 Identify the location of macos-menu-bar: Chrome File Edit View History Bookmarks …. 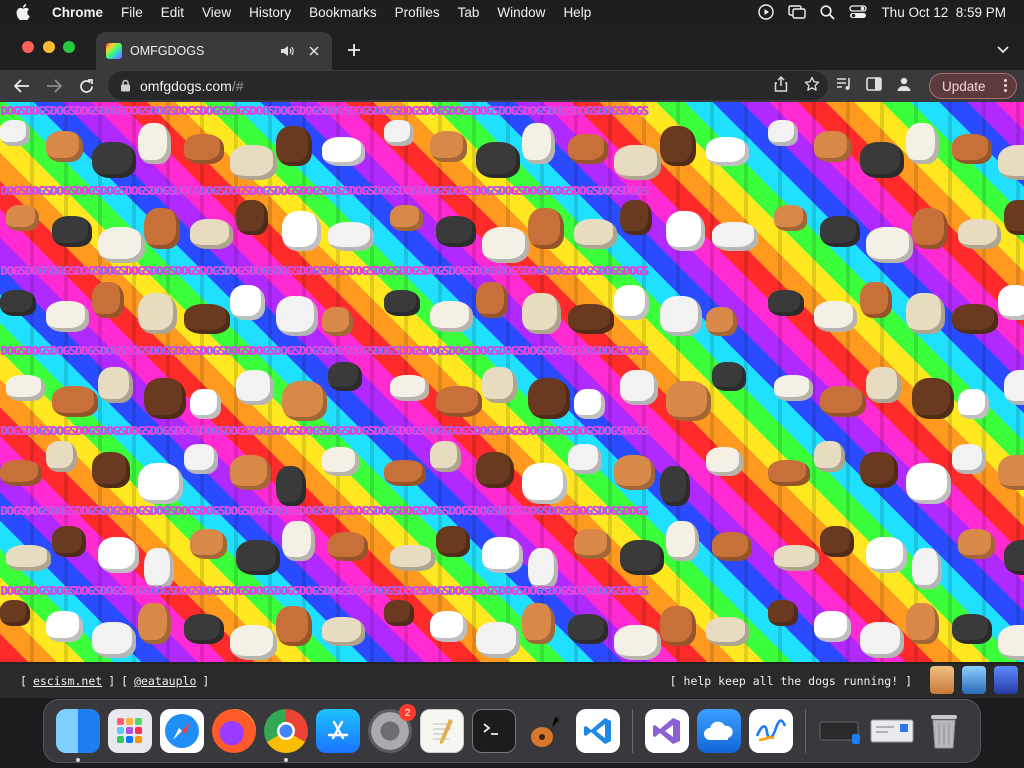
(512, 12).